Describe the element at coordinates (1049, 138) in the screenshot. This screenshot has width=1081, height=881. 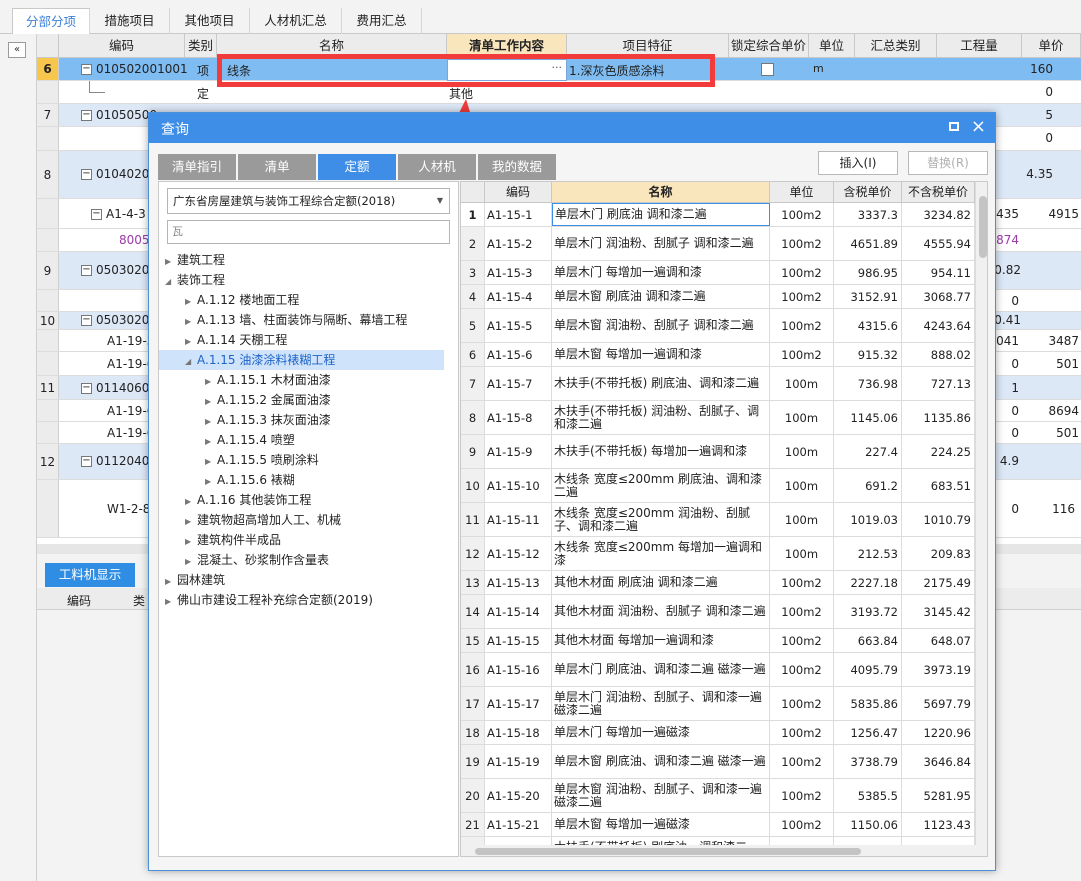
I see `row-quantity: 0` at that location.